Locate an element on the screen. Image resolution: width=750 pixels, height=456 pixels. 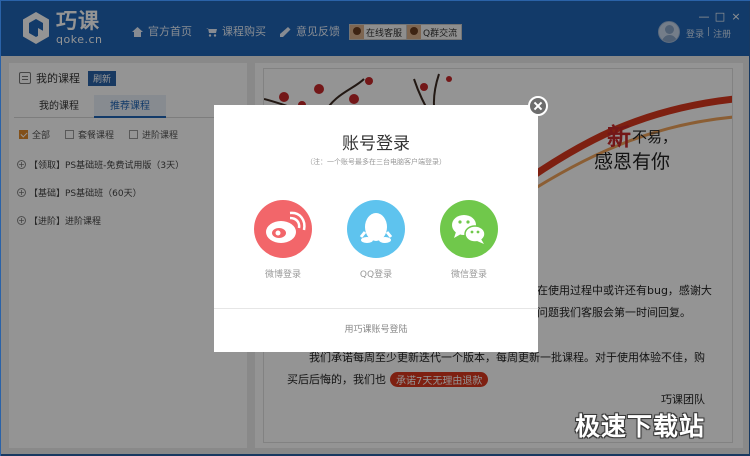
wechat-login-button: 微信登录 is located at coordinates (469, 240).